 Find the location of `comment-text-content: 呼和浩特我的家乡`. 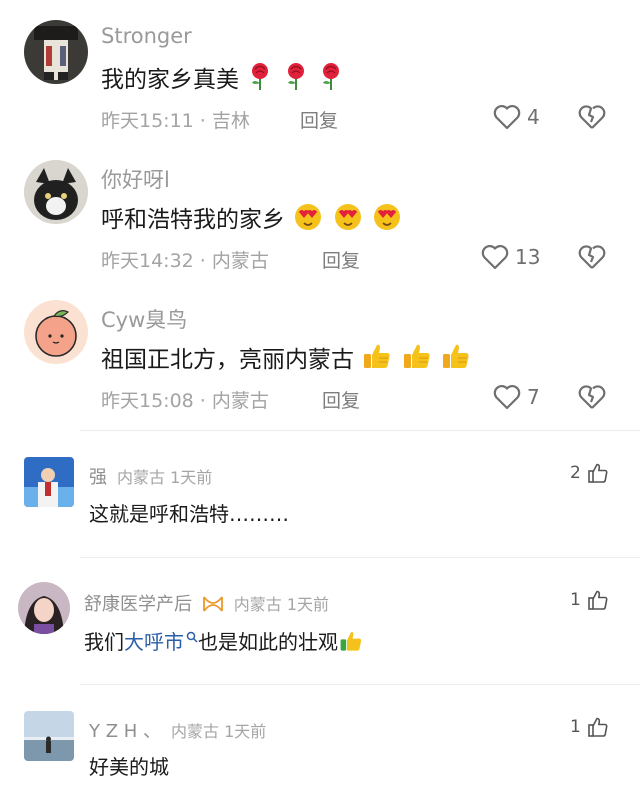

comment-text-content: 呼和浩特我的家乡 is located at coordinates (193, 220).